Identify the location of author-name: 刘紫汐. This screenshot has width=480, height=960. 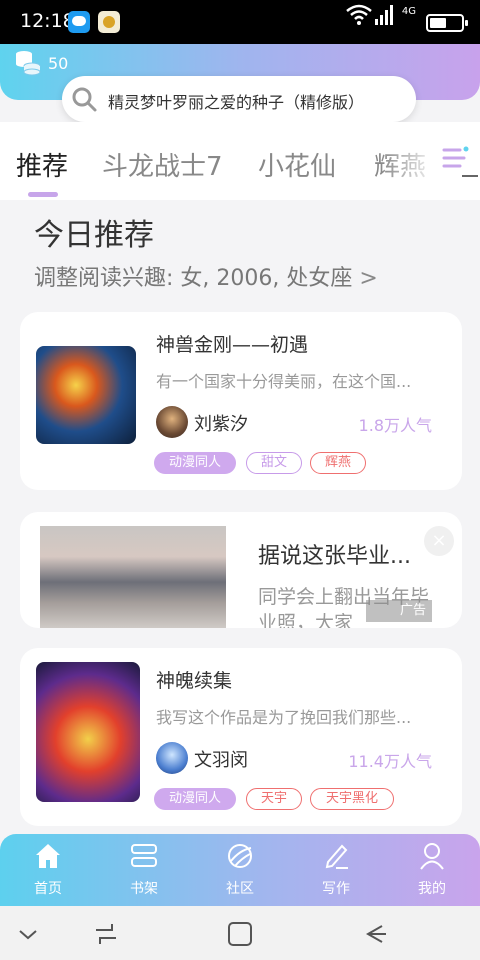
(221, 423).